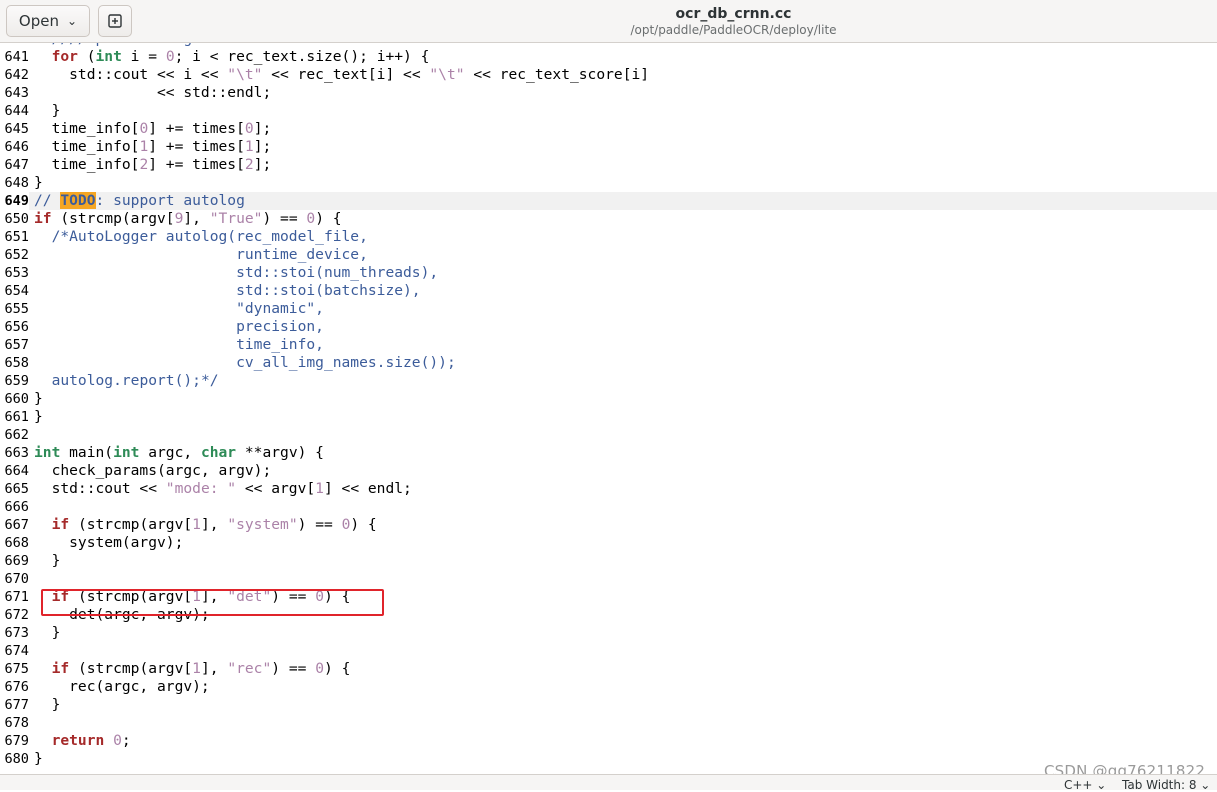 The width and height of the screenshot is (1217, 792). Describe the element at coordinates (608, 705) in the screenshot. I see `code-line: 677 }` at that location.